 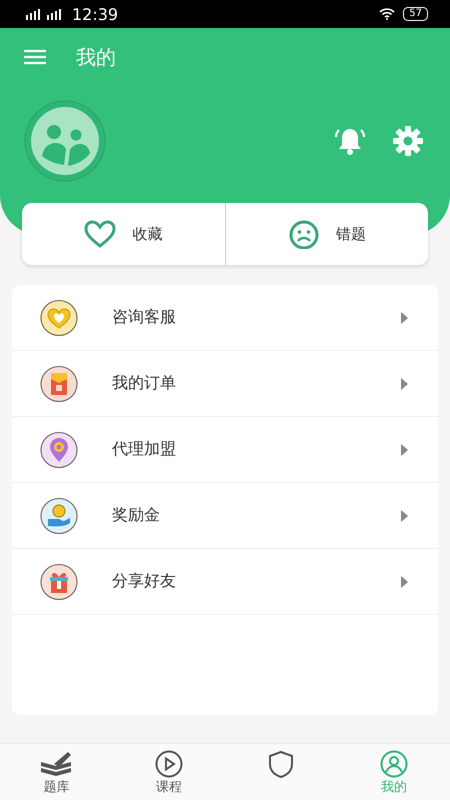 What do you see at coordinates (123, 234) in the screenshot?
I see `favorites-button: 收藏` at bounding box center [123, 234].